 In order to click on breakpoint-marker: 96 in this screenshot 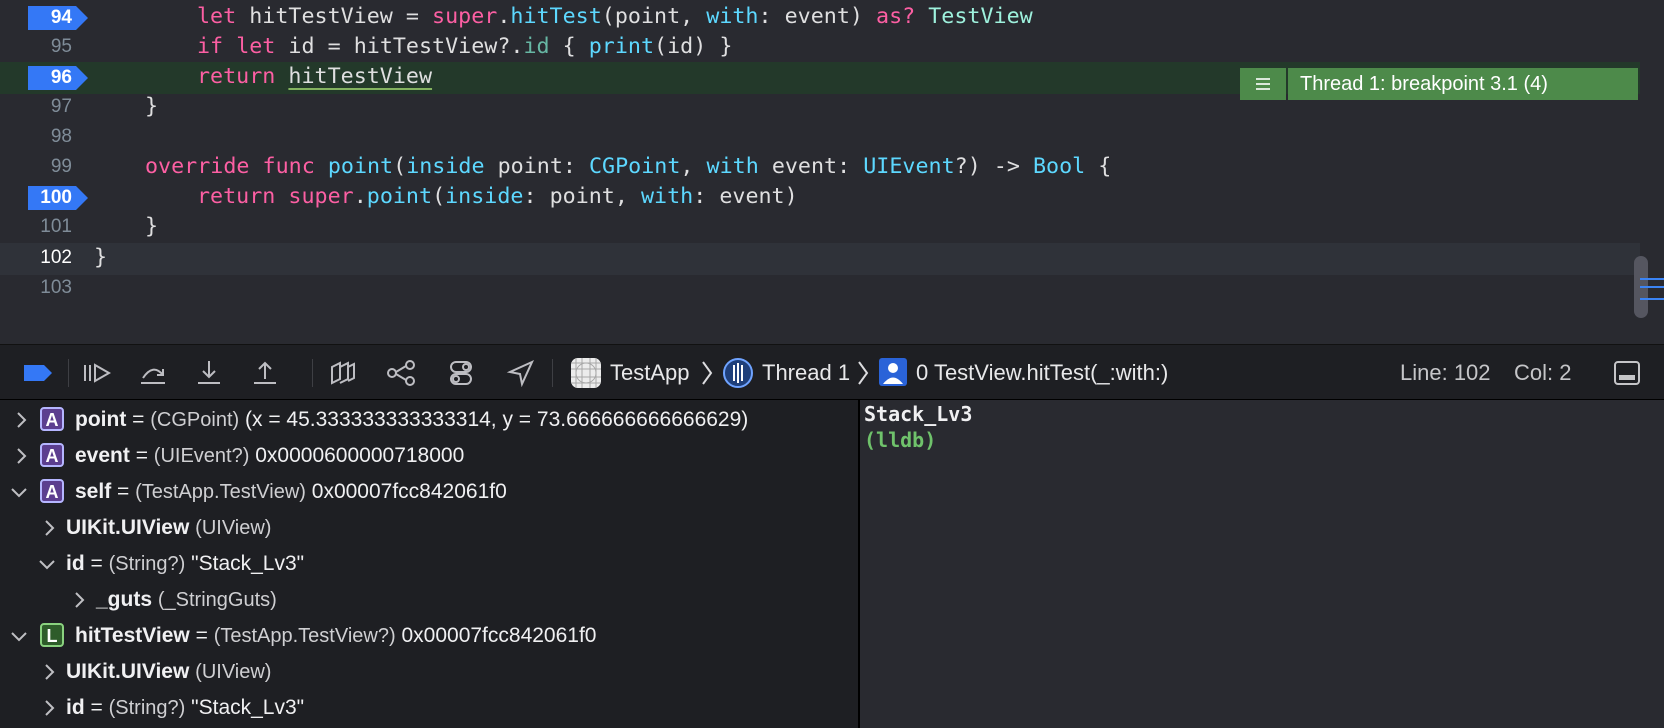, I will do `click(58, 78)`.